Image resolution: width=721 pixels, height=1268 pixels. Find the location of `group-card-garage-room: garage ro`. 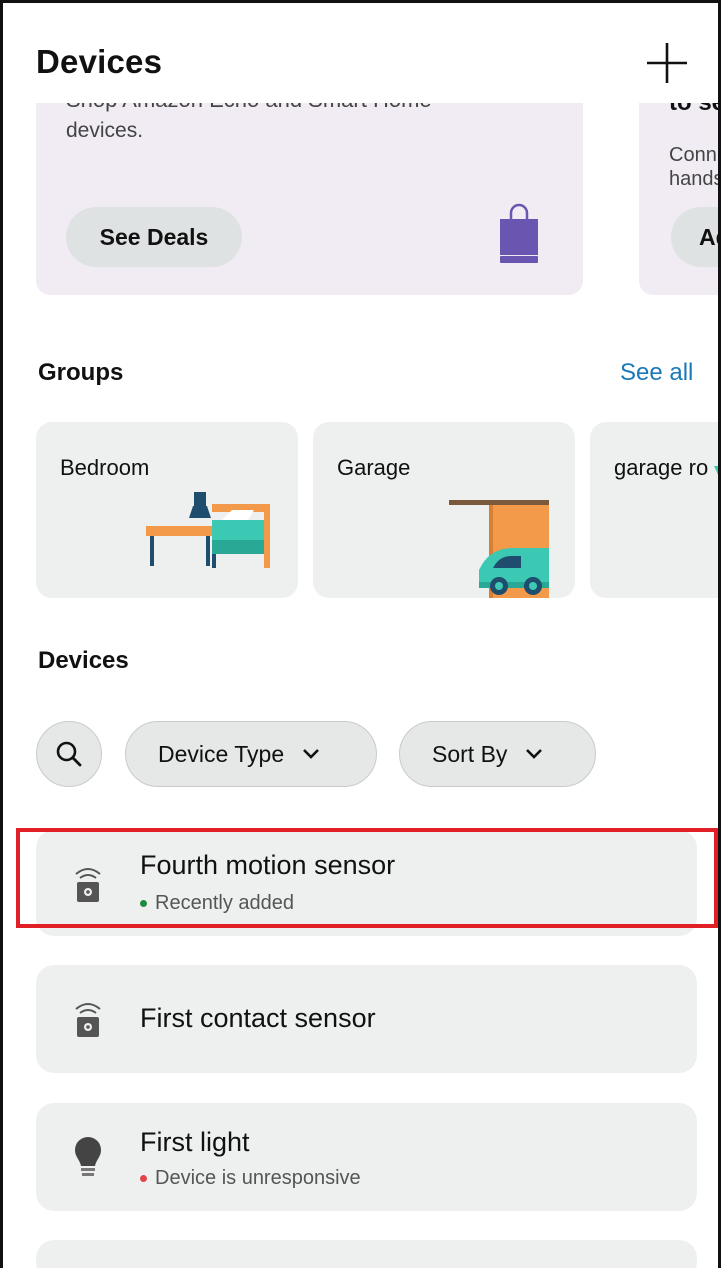

group-card-garage-room: garage ro is located at coordinates (654, 510).